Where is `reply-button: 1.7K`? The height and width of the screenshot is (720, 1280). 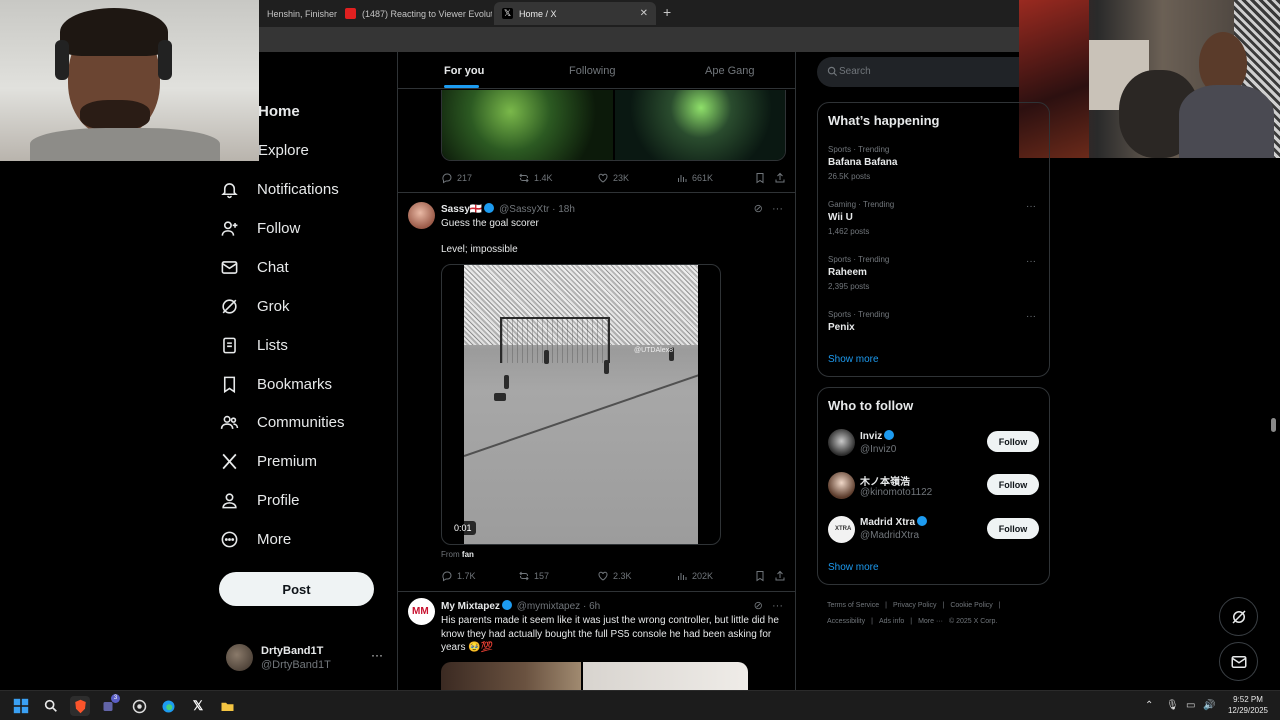
reply-button: 1.7K is located at coordinates (458, 576).